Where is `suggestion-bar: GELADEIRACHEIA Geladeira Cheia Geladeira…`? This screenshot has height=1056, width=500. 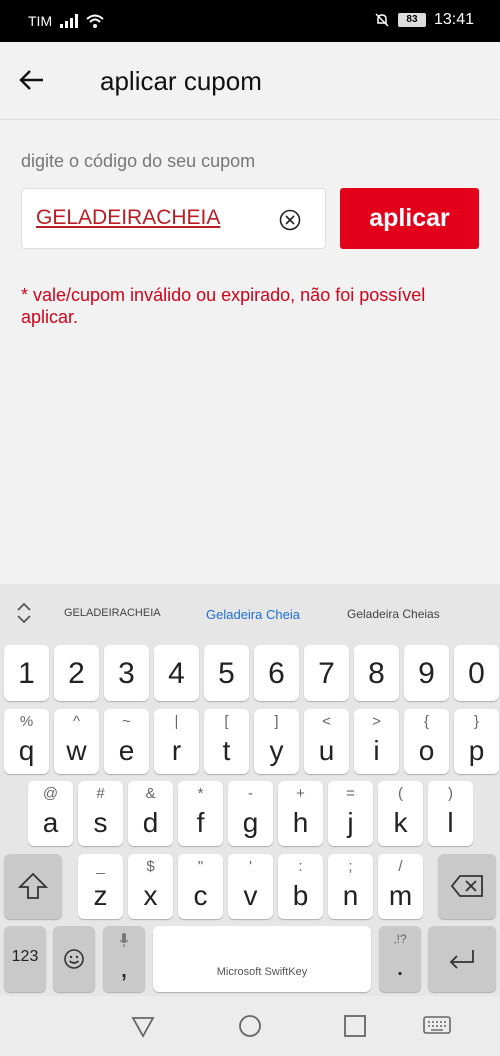 suggestion-bar: GELADEIRACHEIA Geladeira Cheia Geladeira… is located at coordinates (250, 613).